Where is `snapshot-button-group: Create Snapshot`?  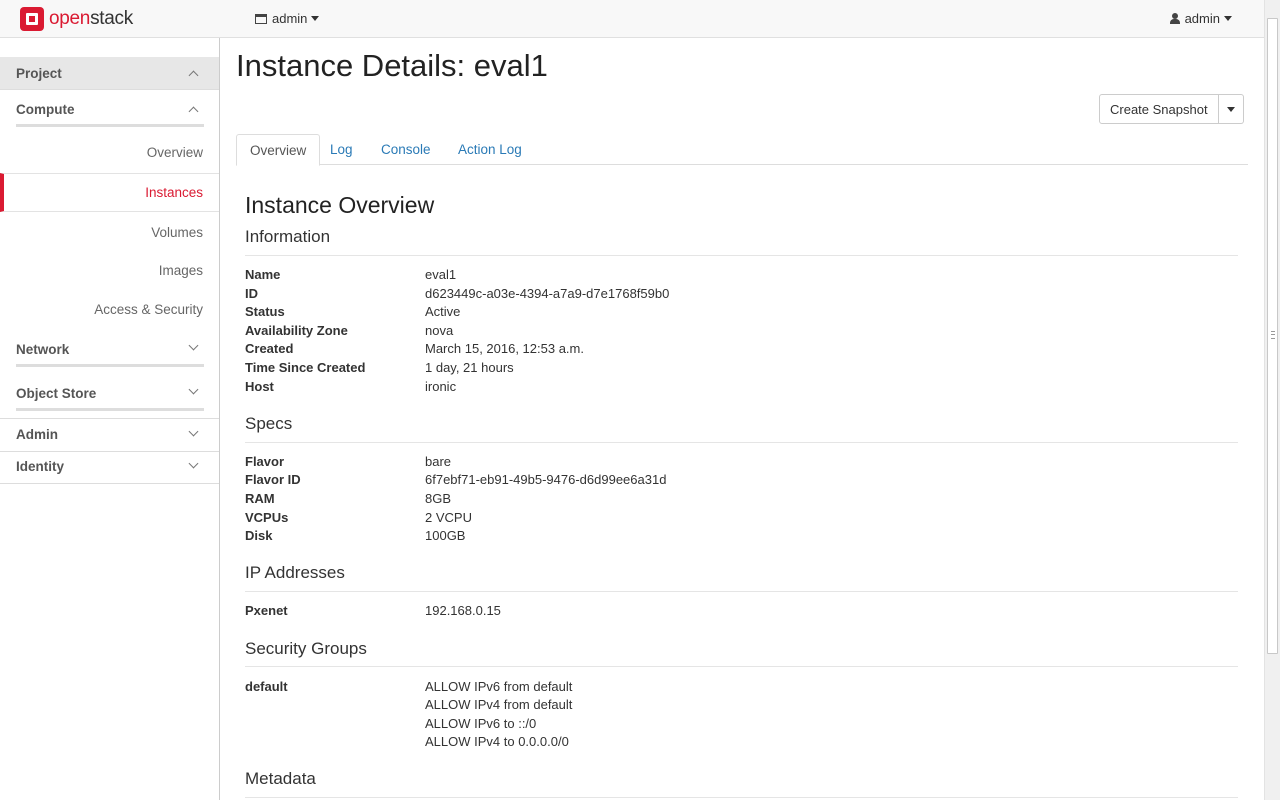
snapshot-button-group: Create Snapshot is located at coordinates (1171, 109).